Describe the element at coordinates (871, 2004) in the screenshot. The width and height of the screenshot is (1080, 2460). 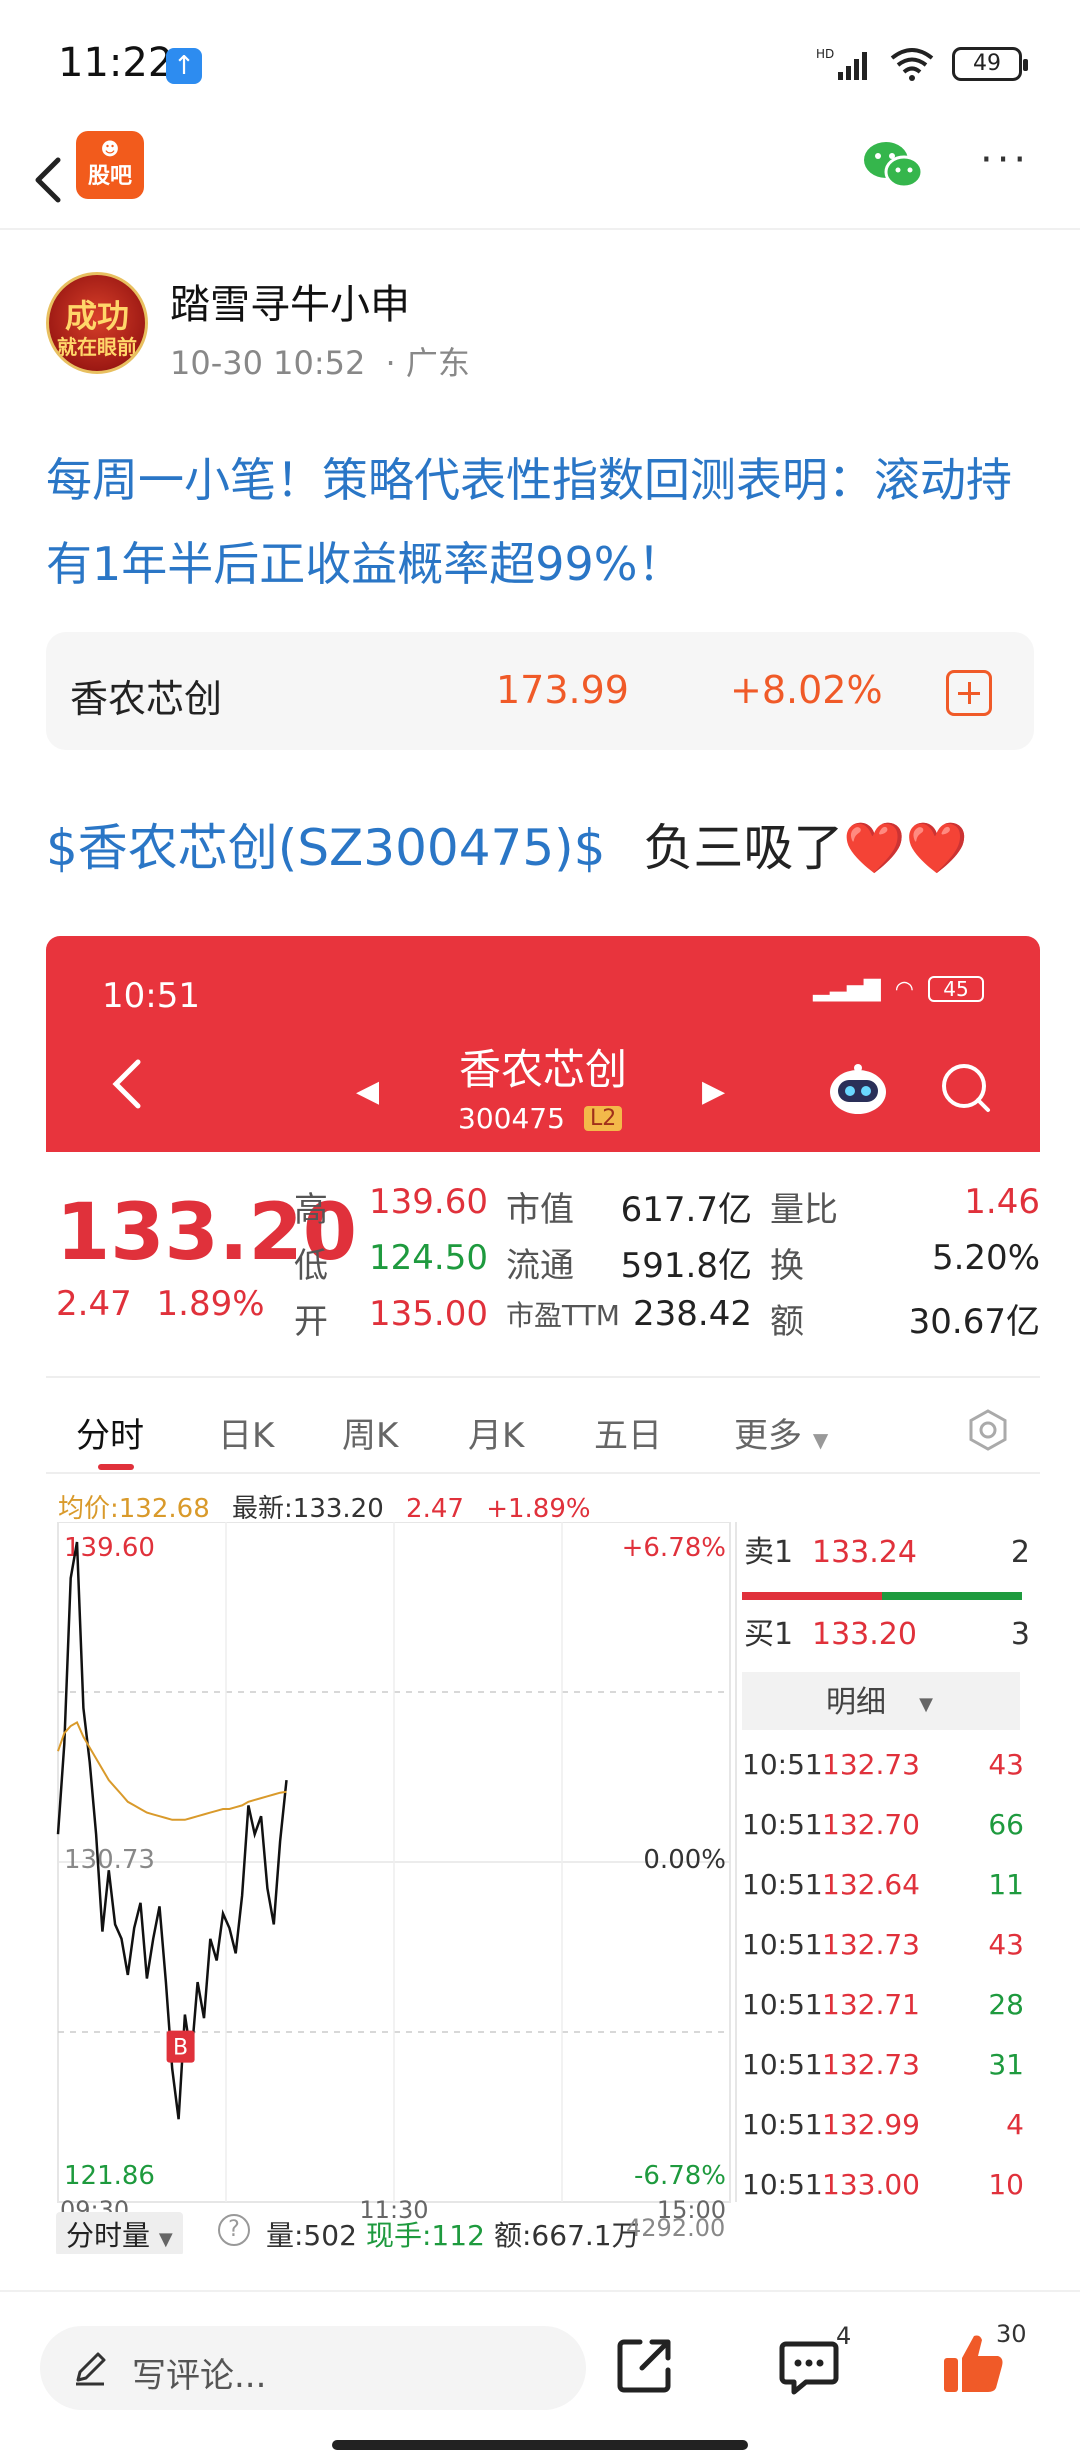
I see `trade-price: 132.71` at that location.